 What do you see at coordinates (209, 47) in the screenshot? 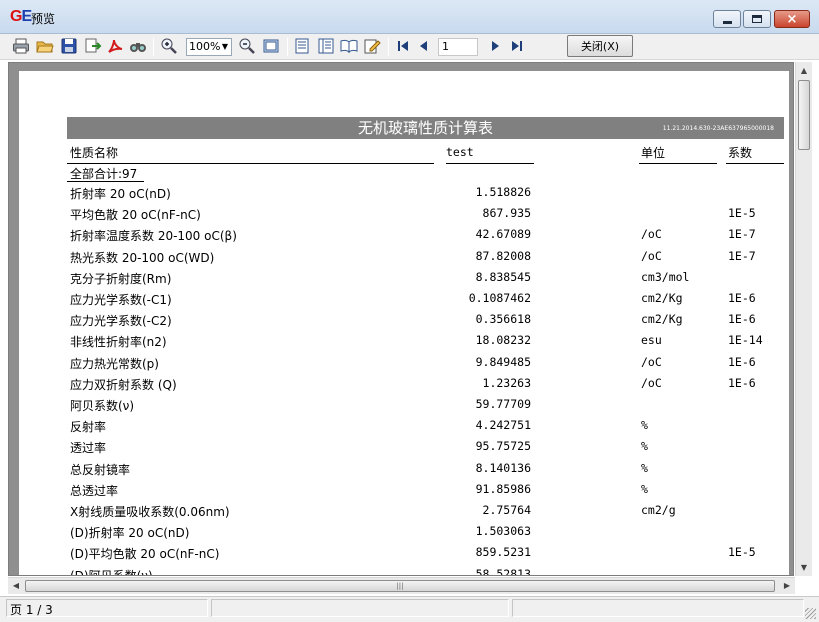
I see `zoom-select: 100% ▼` at bounding box center [209, 47].